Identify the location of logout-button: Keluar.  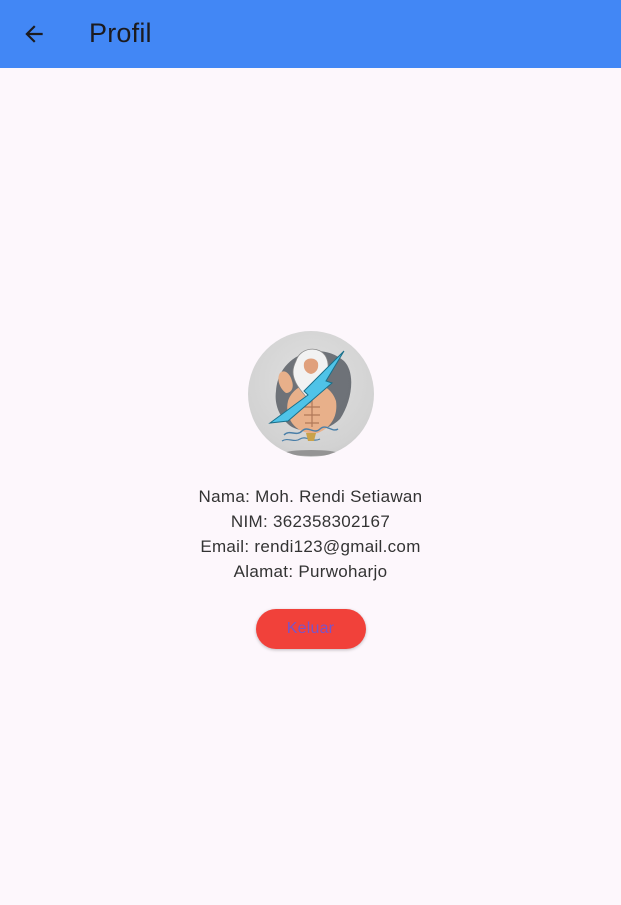
(310, 629).